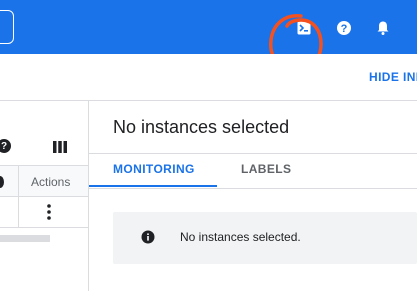  I want to click on actions-column-header: Actions, so click(51, 182).